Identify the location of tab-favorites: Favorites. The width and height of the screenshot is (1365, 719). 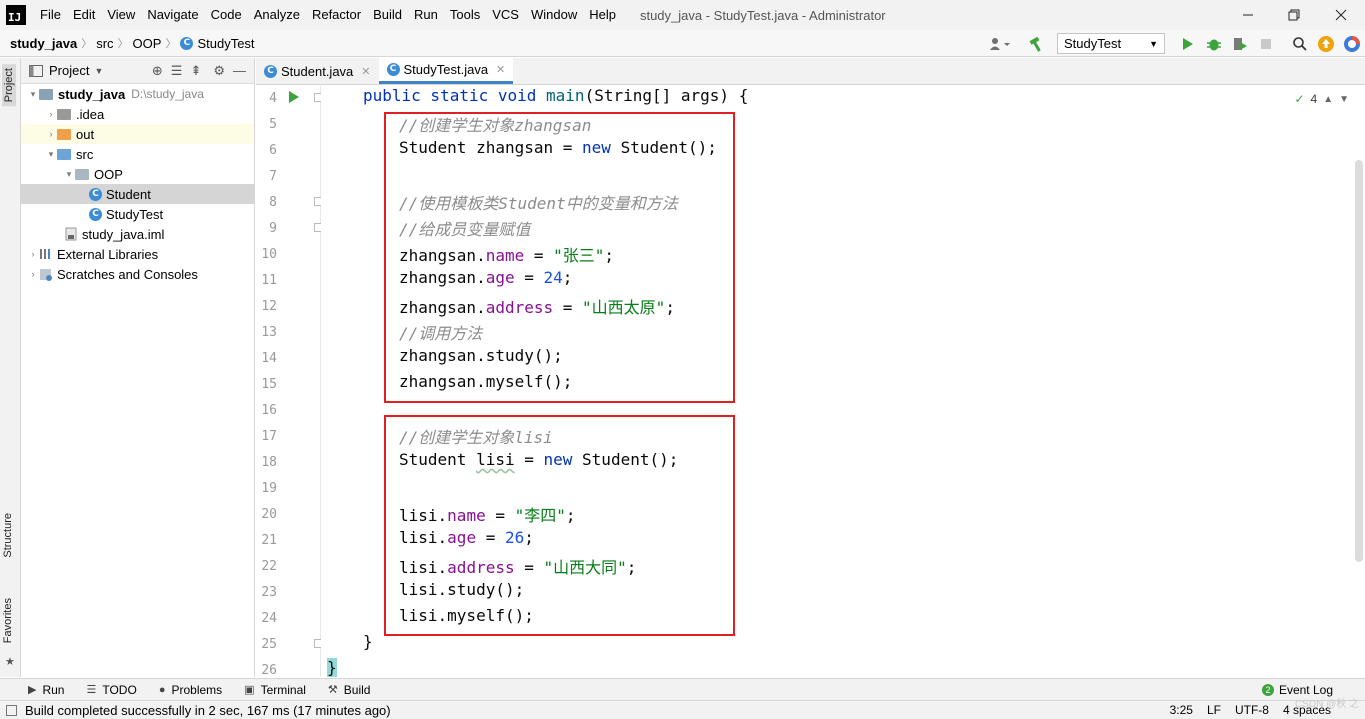
(8, 620).